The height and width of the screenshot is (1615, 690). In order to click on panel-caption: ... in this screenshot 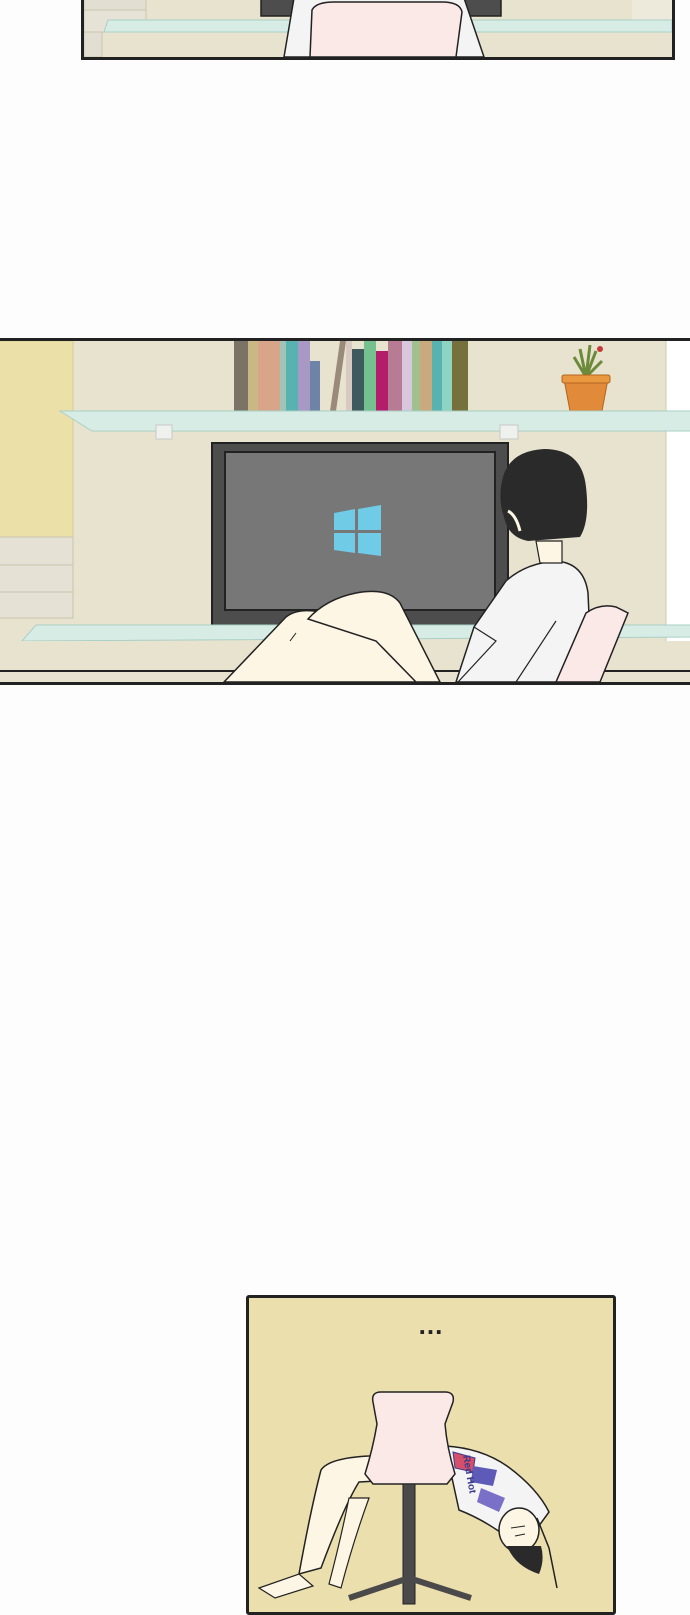, I will do `click(431, 1325)`.